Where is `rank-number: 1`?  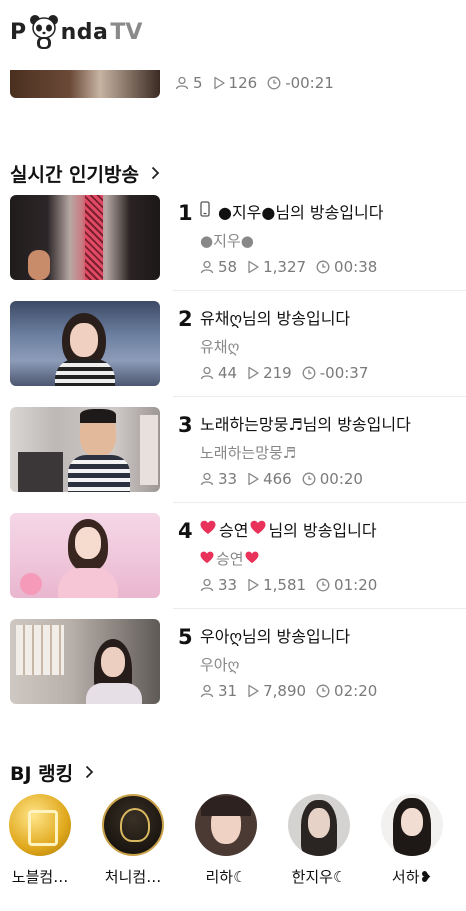 rank-number: 1 is located at coordinates (185, 213).